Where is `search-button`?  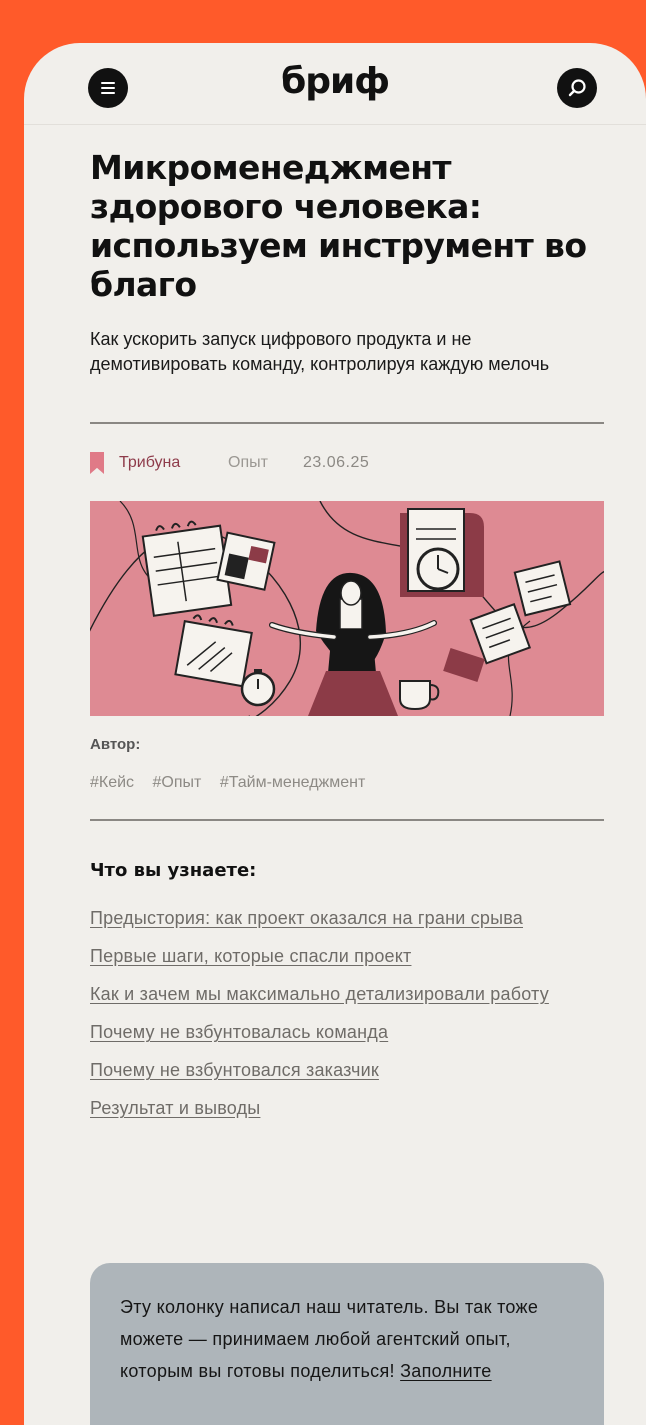 search-button is located at coordinates (577, 88).